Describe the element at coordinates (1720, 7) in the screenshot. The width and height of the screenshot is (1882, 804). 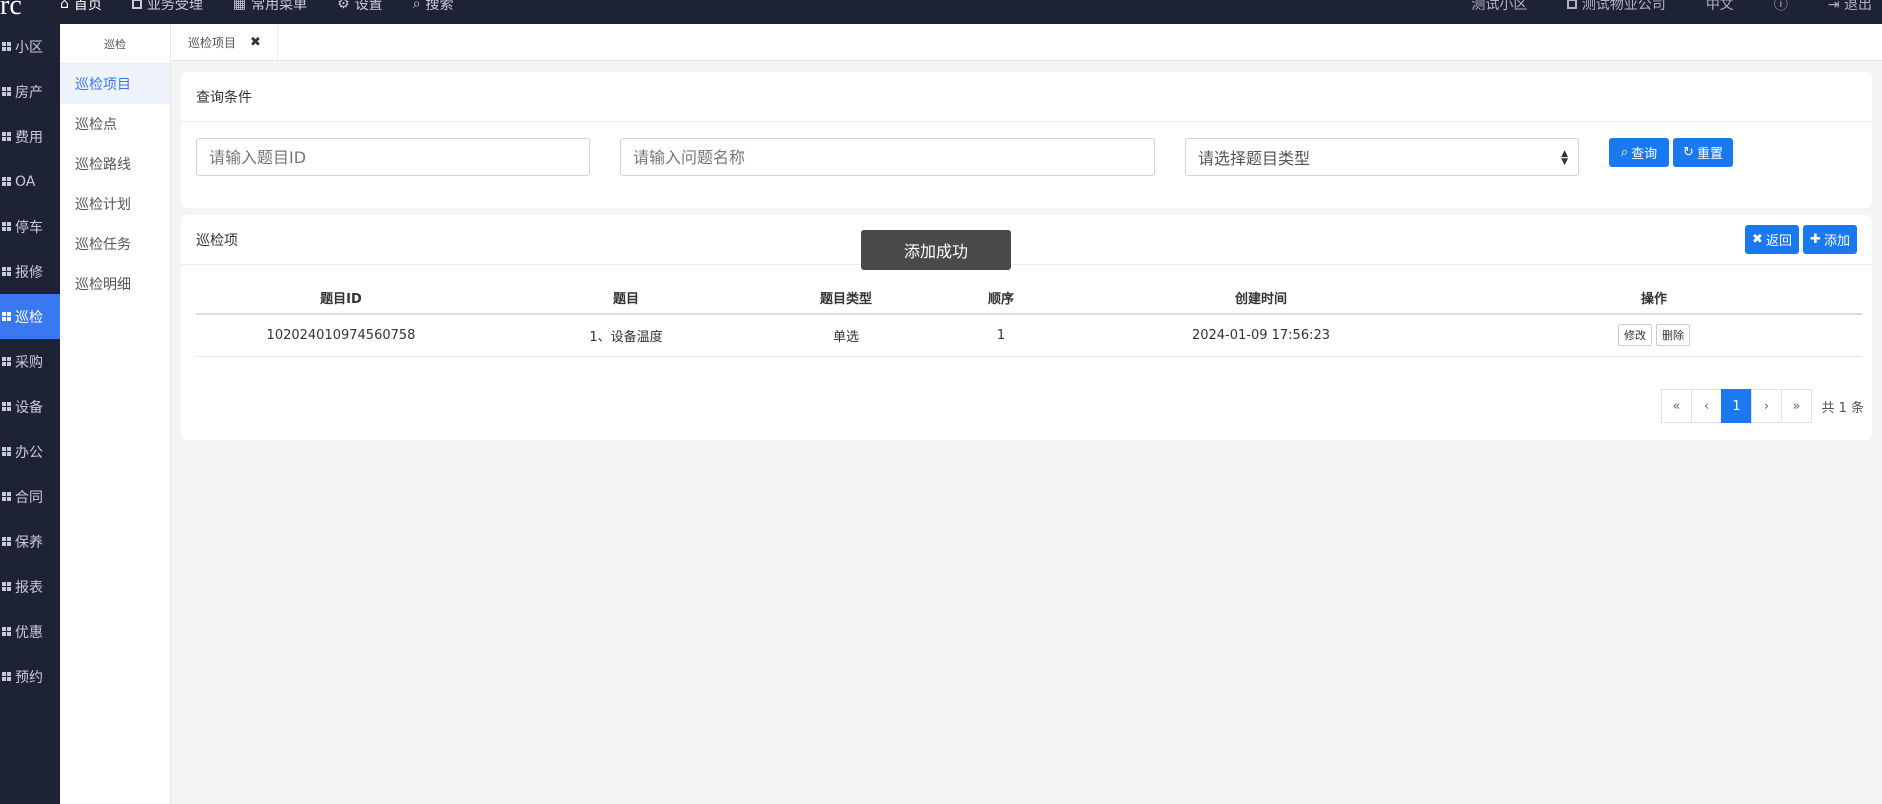
I see `language-selector: 中文` at that location.